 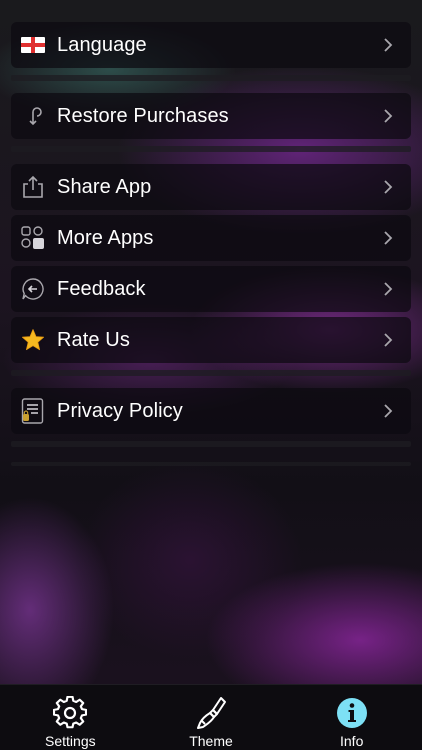 I want to click on share-app-row: Share App, so click(x=211, y=187).